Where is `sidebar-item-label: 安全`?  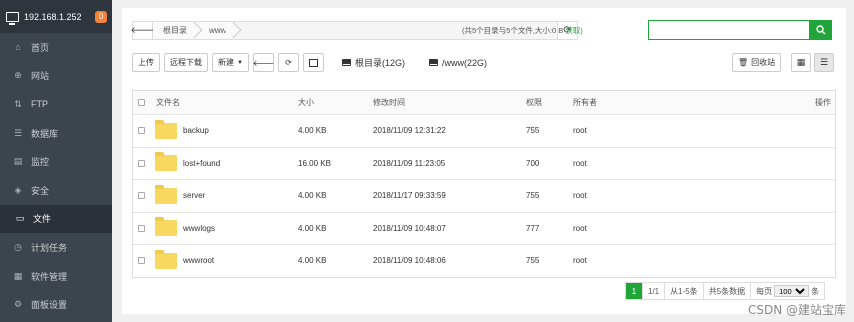
sidebar-item-label: 安全 is located at coordinates (40, 190).